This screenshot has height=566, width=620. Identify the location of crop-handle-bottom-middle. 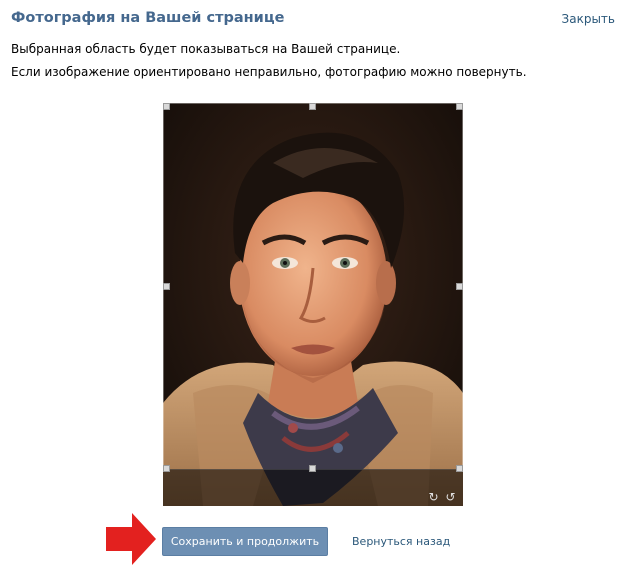
(312, 468).